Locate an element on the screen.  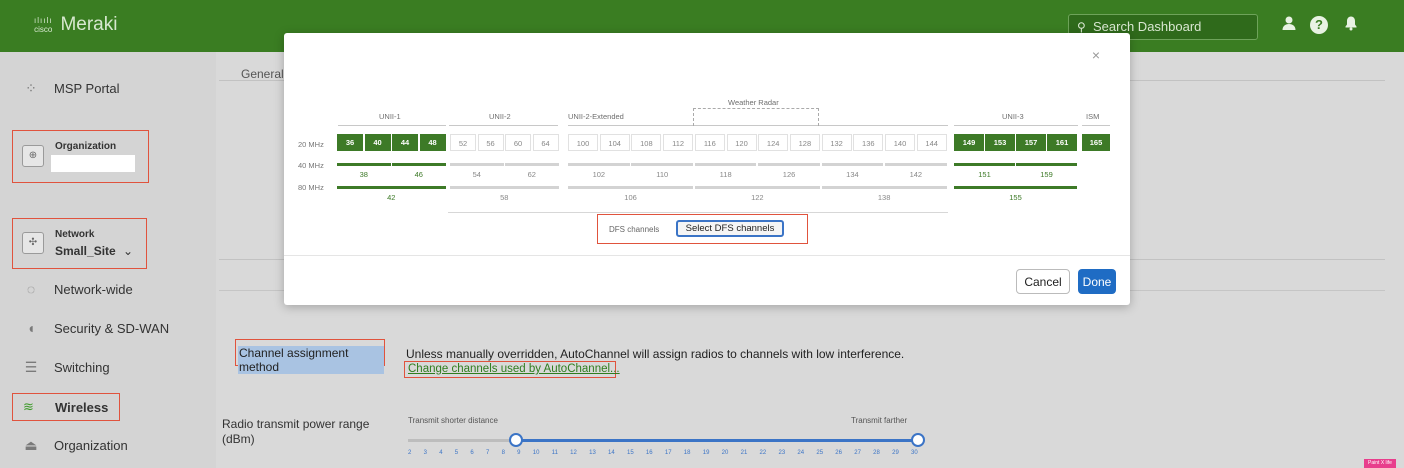
channel-20mhz-140: 140 is located at coordinates (900, 142).